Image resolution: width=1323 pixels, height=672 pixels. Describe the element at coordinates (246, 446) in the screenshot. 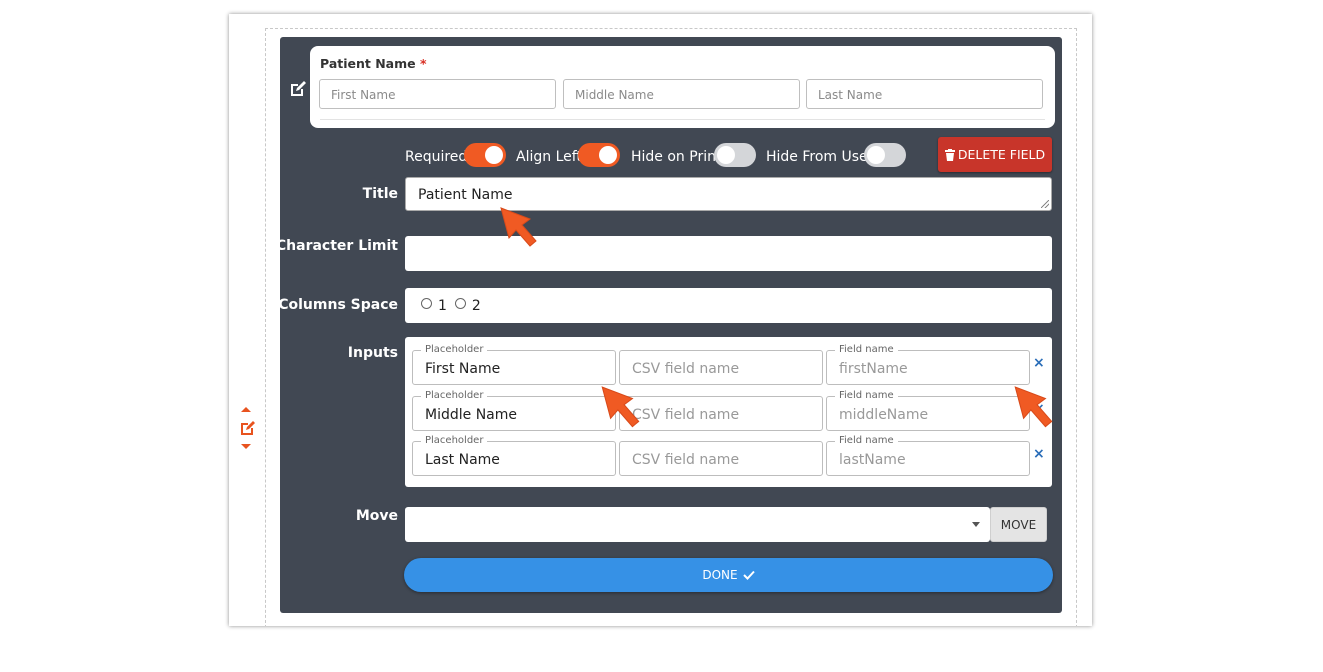

I see `move-down-icon` at that location.